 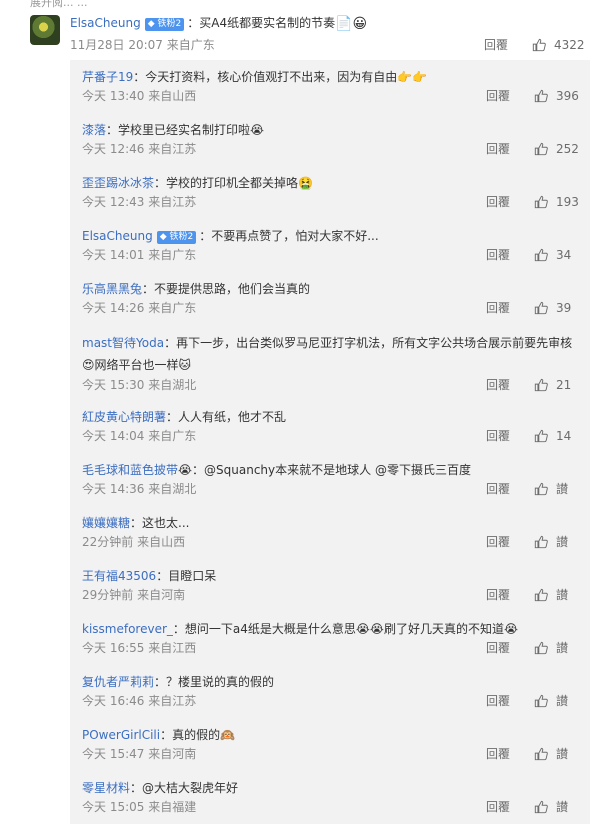 What do you see at coordinates (564, 308) in the screenshot?
I see `like-count: 39` at bounding box center [564, 308].